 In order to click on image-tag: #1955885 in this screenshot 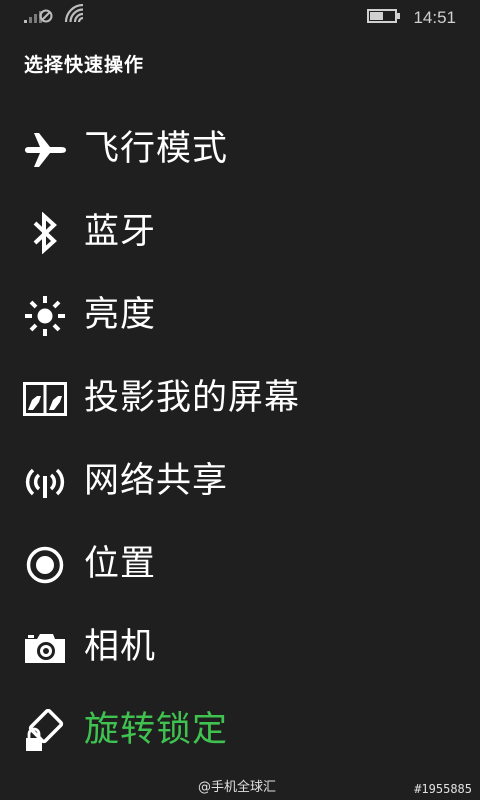, I will do `click(443, 789)`.